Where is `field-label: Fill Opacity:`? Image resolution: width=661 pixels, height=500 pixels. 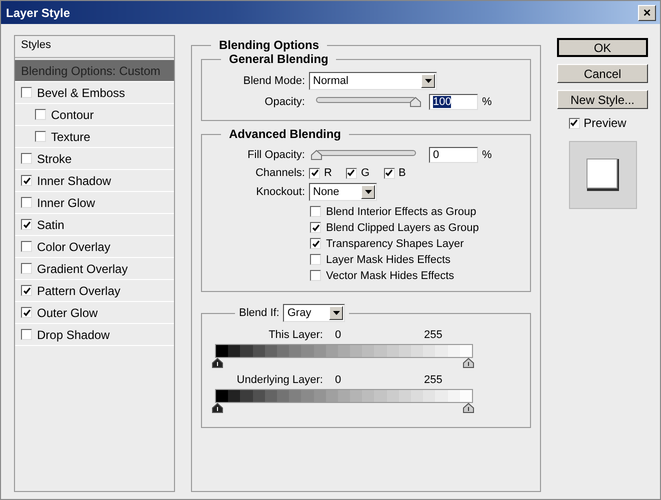
field-label: Fill Opacity: is located at coordinates (275, 155).